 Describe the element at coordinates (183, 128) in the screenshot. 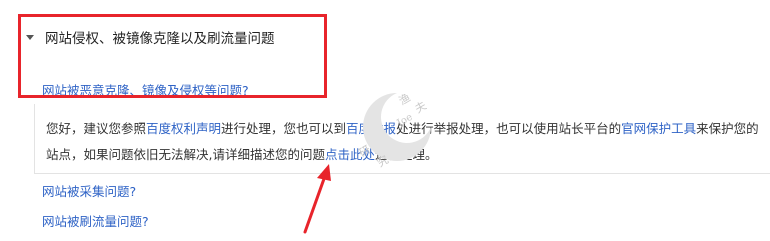

I see `baidu-rights-statement-link: 百度权利声明` at that location.